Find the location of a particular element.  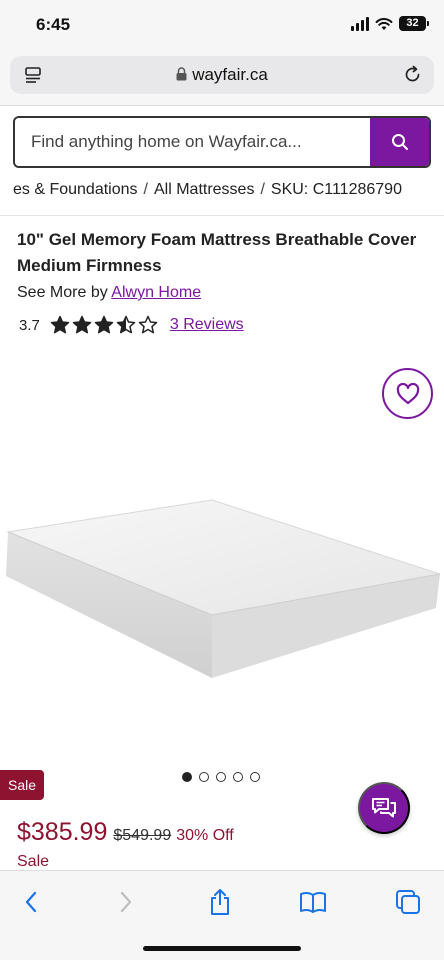

sale-badge: Sale is located at coordinates (22, 785).